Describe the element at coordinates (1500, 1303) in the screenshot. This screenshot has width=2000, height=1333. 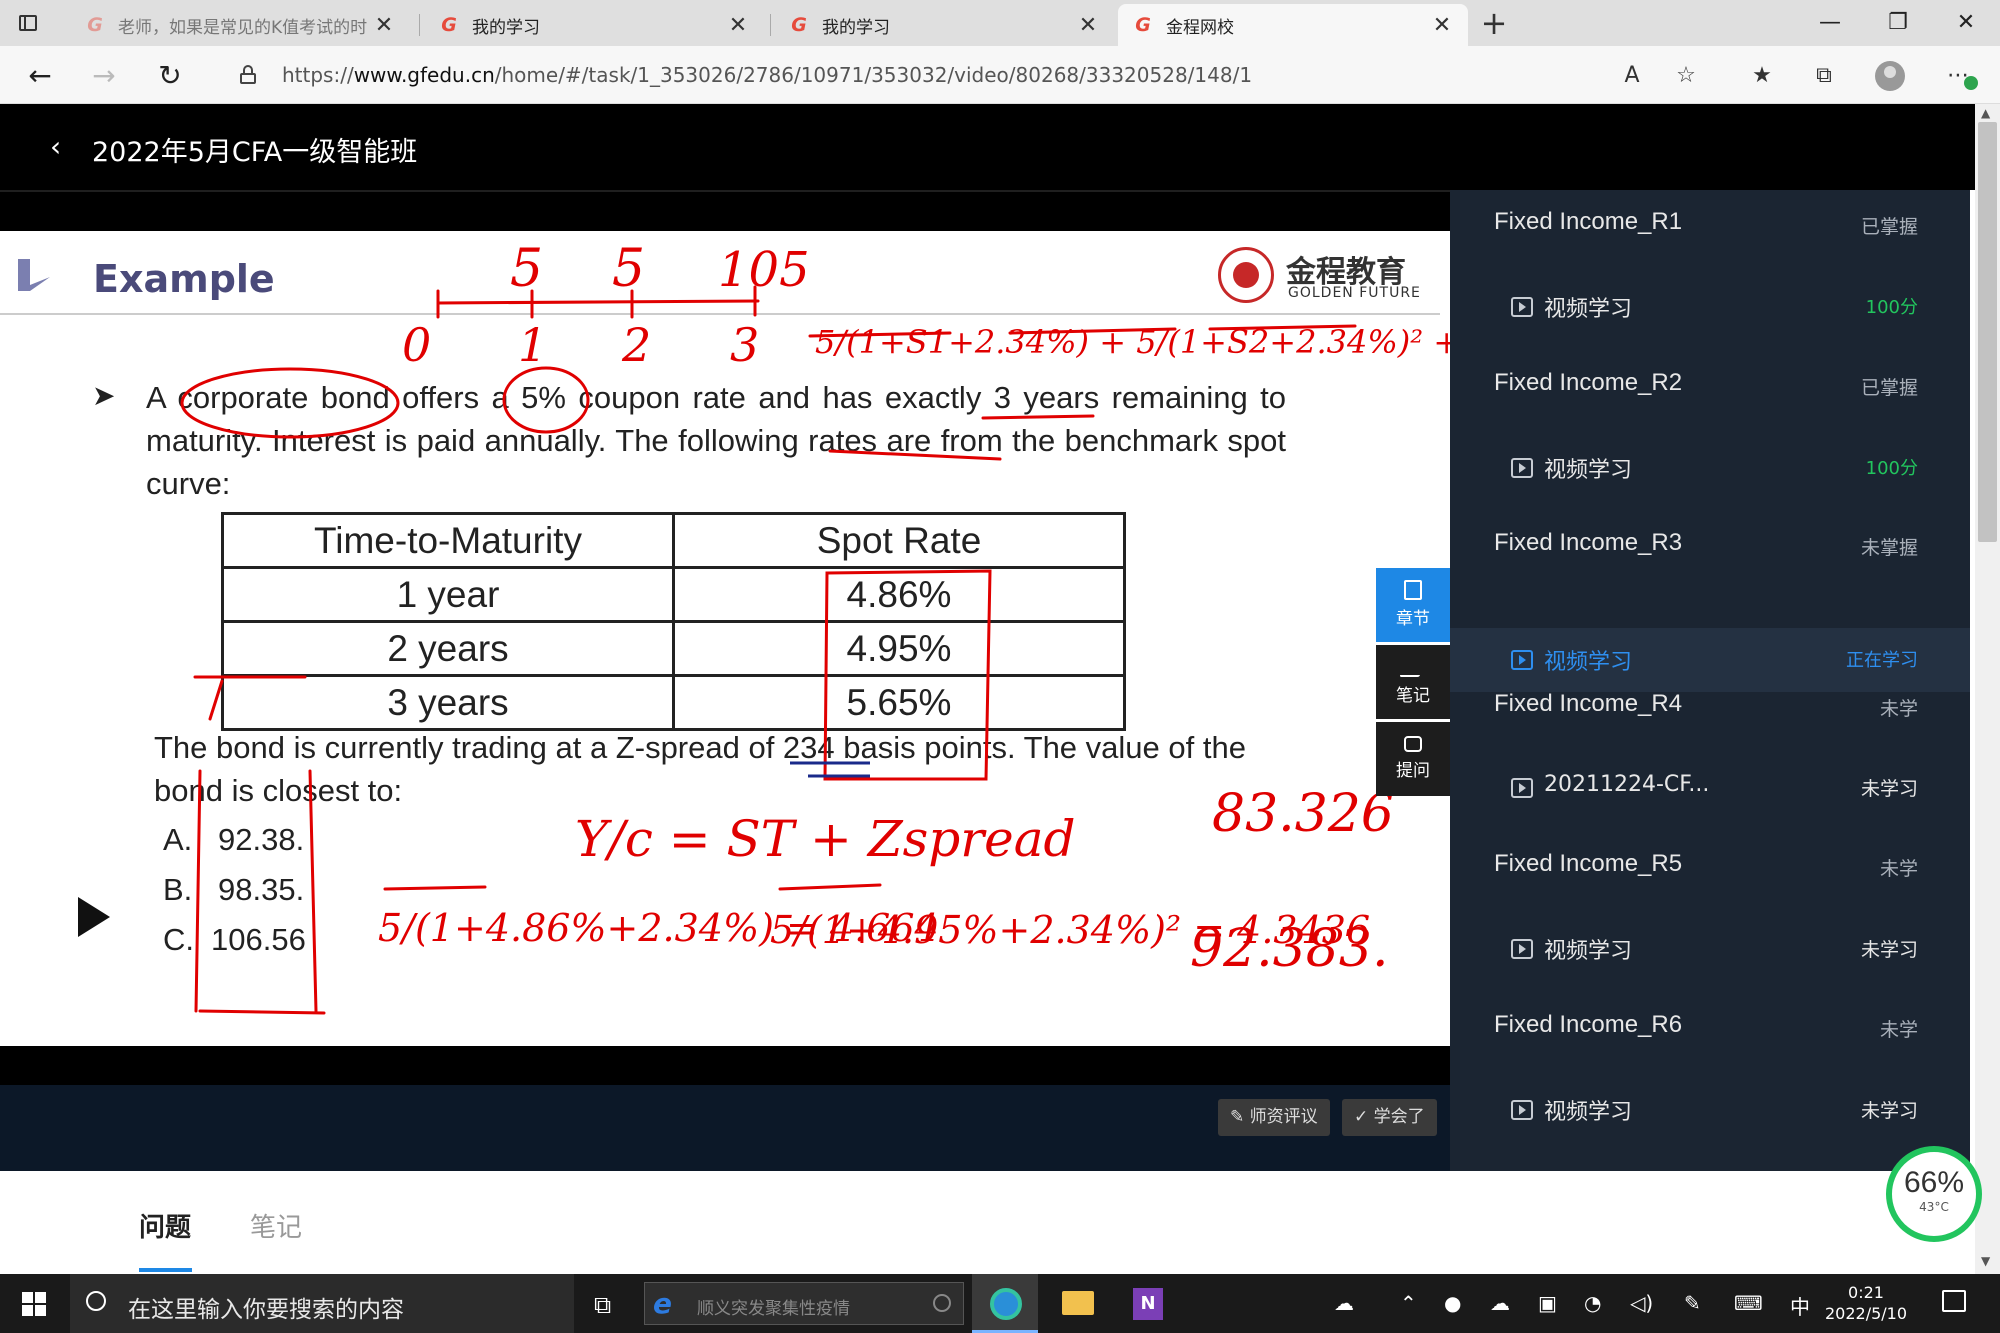
I see `cloud-offline-icon: ☁` at that location.